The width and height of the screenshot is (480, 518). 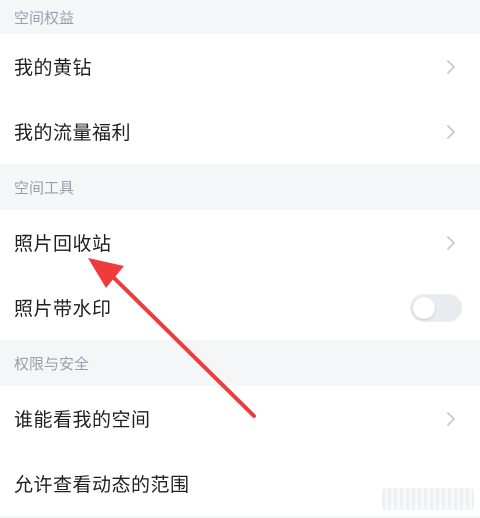 What do you see at coordinates (52, 363) in the screenshot?
I see `section-title: 权限与安全` at bounding box center [52, 363].